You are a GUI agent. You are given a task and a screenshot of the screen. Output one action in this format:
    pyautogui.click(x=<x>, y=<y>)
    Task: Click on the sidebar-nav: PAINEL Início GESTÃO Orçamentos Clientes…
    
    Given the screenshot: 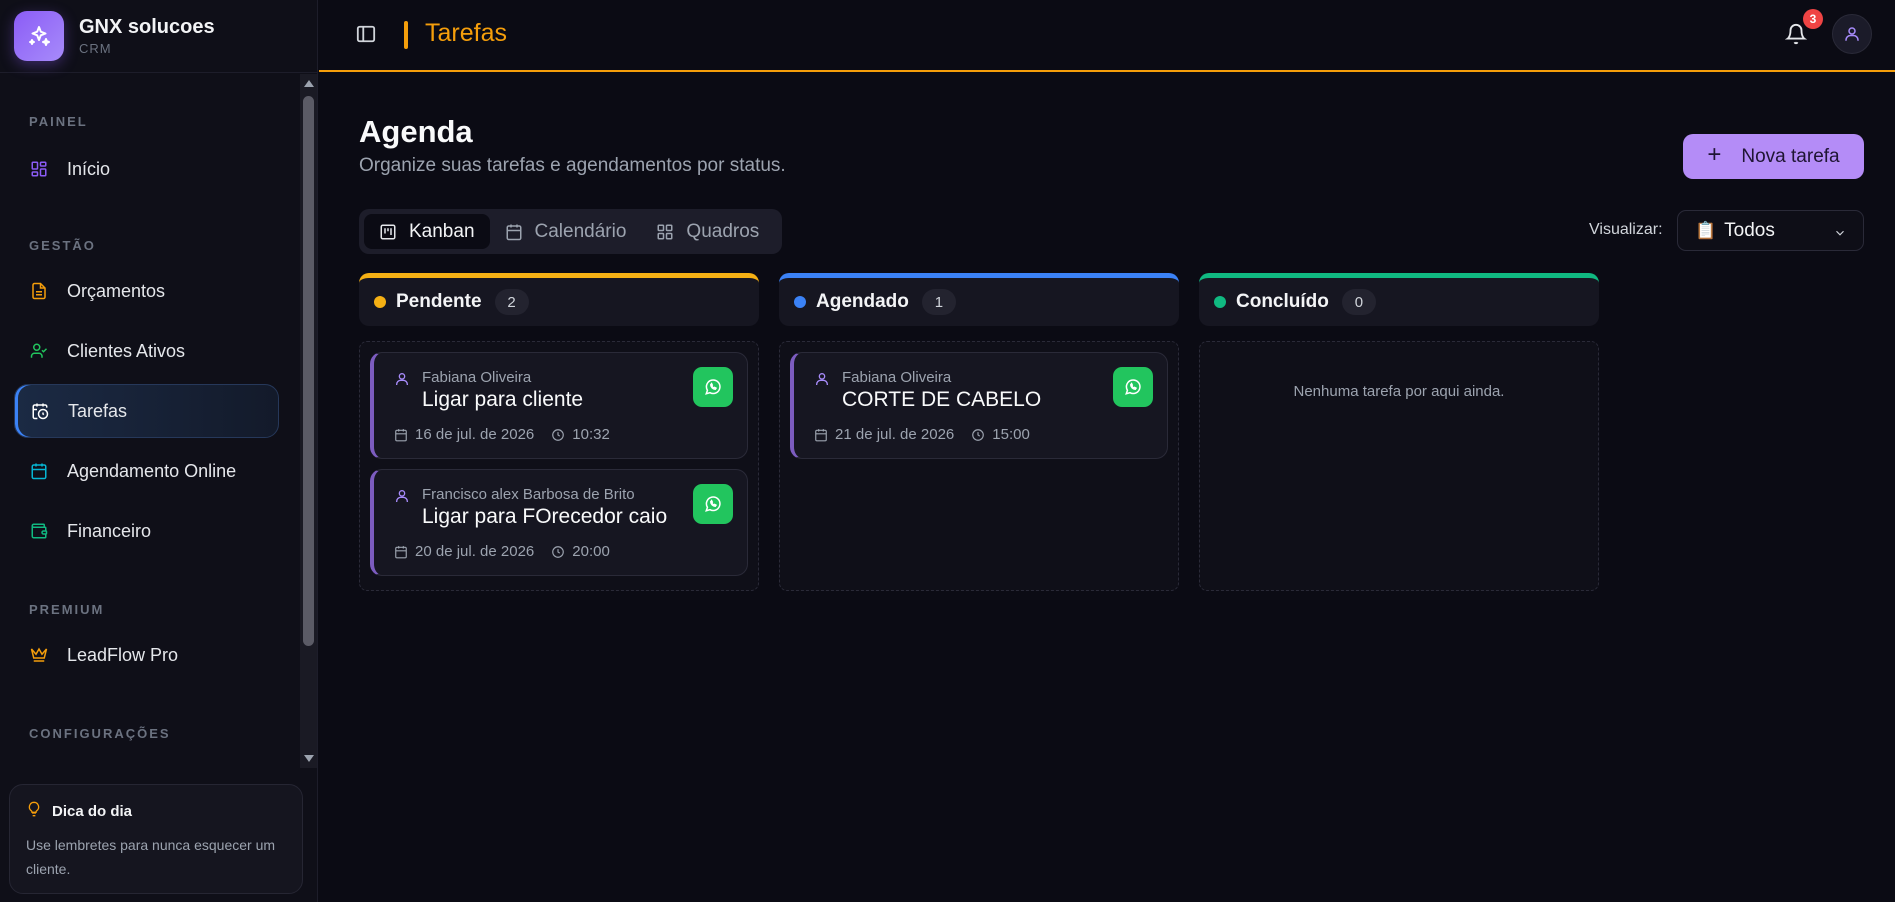 What is the action you would take?
    pyautogui.click(x=150, y=421)
    